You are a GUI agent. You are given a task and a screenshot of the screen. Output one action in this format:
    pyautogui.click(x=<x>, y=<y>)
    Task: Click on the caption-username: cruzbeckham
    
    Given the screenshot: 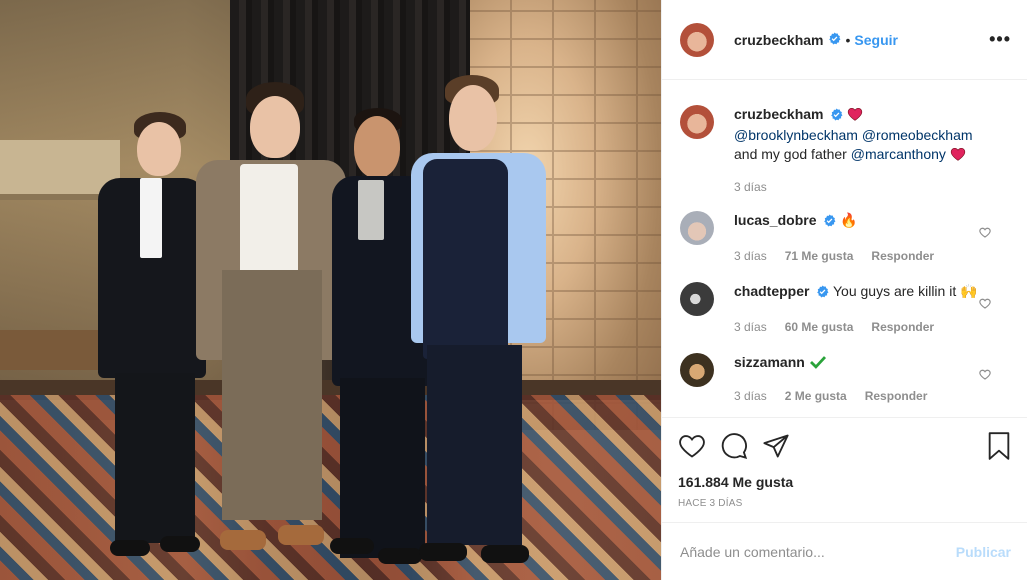 What is the action you would take?
    pyautogui.click(x=778, y=114)
    